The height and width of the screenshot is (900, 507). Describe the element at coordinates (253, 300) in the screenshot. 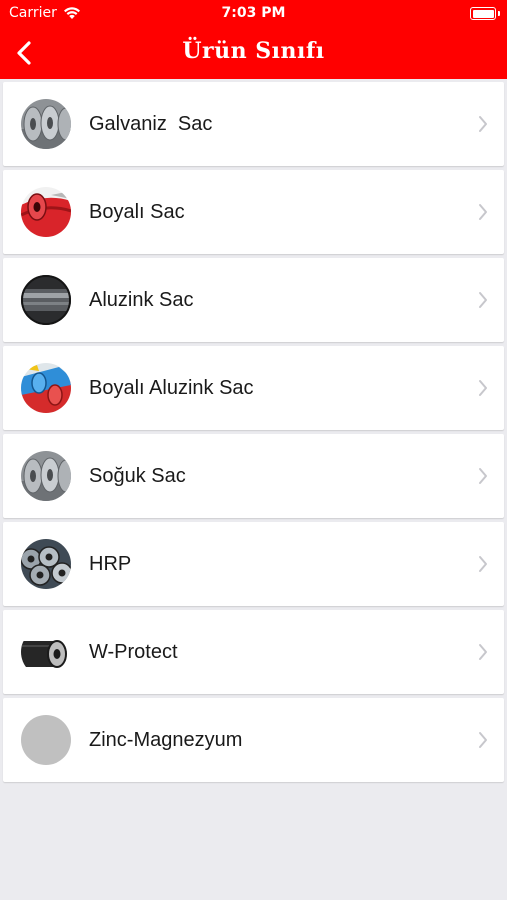

I see `list-item: Aluzink Sac` at that location.